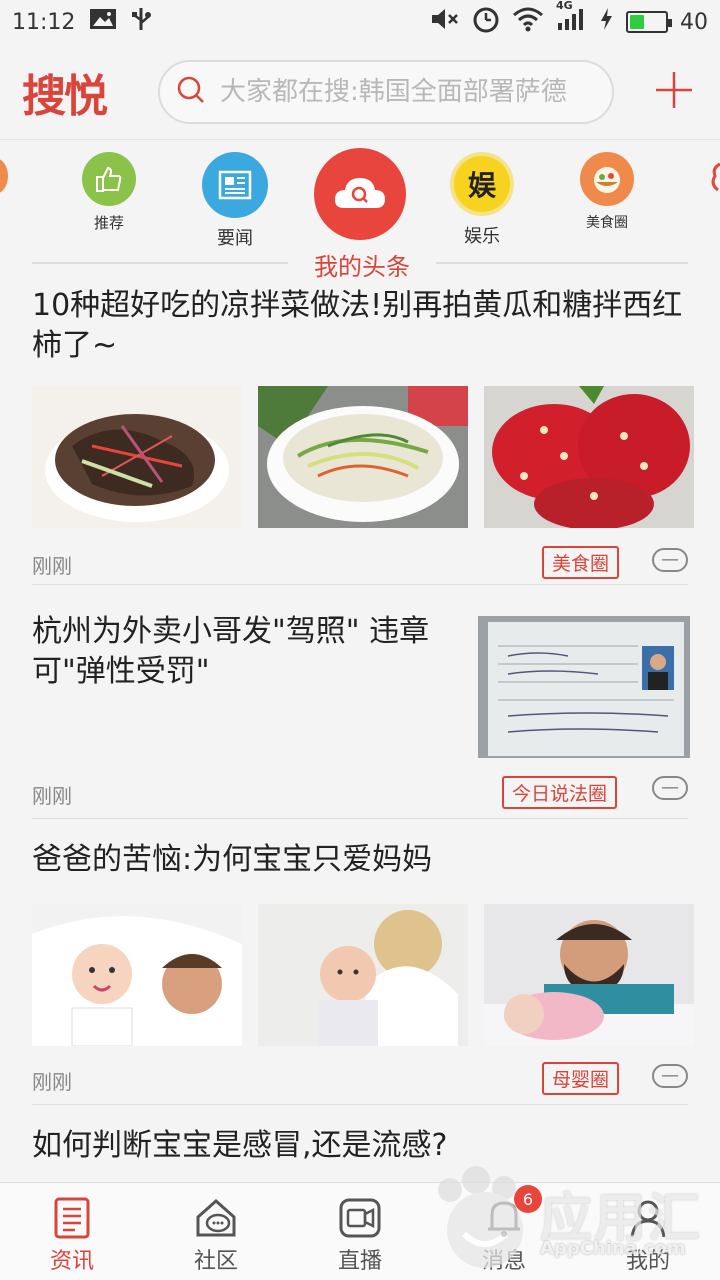 The height and width of the screenshot is (1280, 720). What do you see at coordinates (360, 860) in the screenshot?
I see `feed-title: 爸爸的苦恼:为何宝宝只爱妈妈` at bounding box center [360, 860].